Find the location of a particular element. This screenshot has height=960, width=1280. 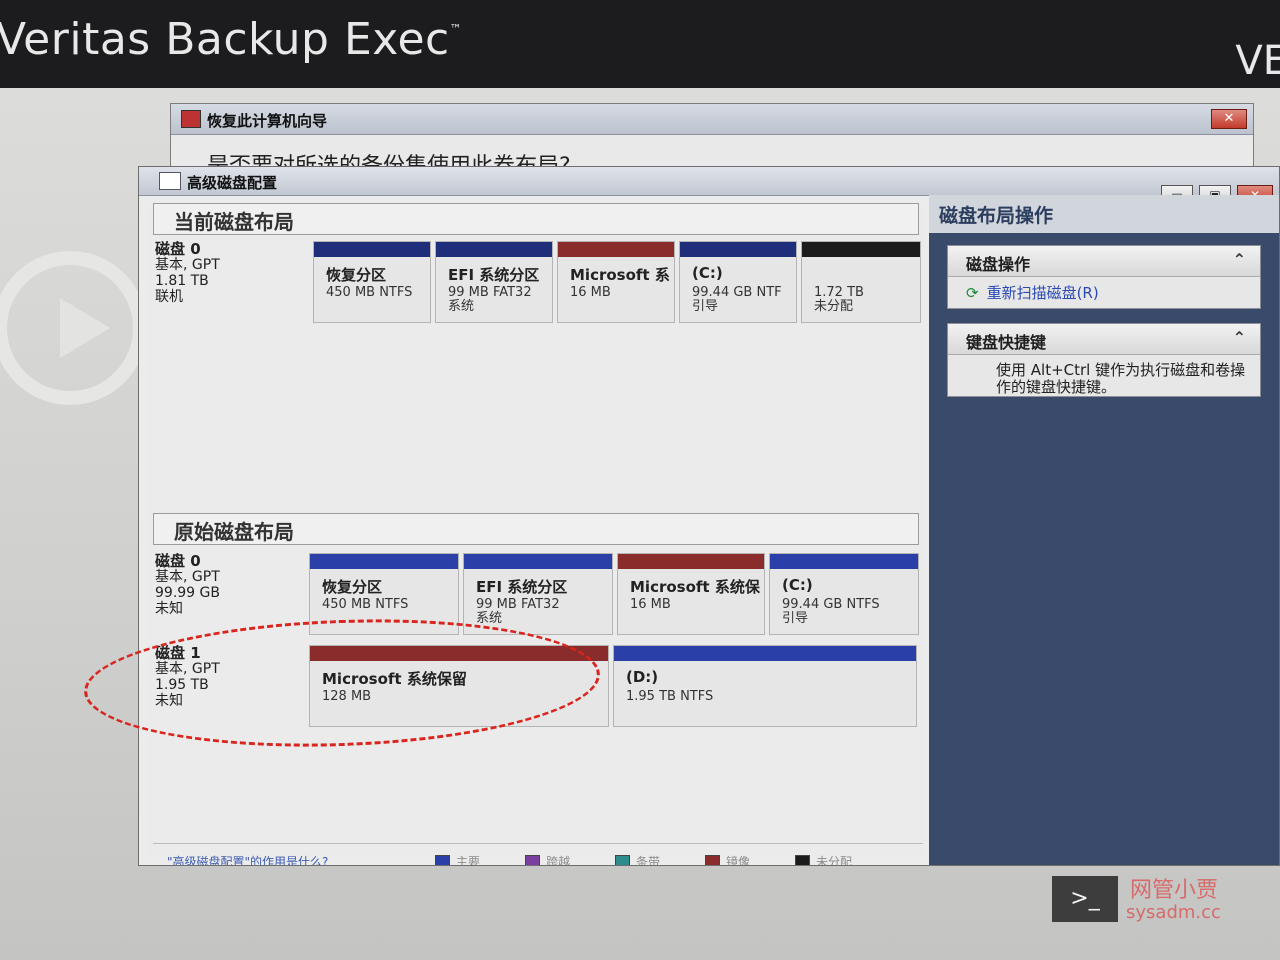

legend-item: 条带 is located at coordinates (660, 859).